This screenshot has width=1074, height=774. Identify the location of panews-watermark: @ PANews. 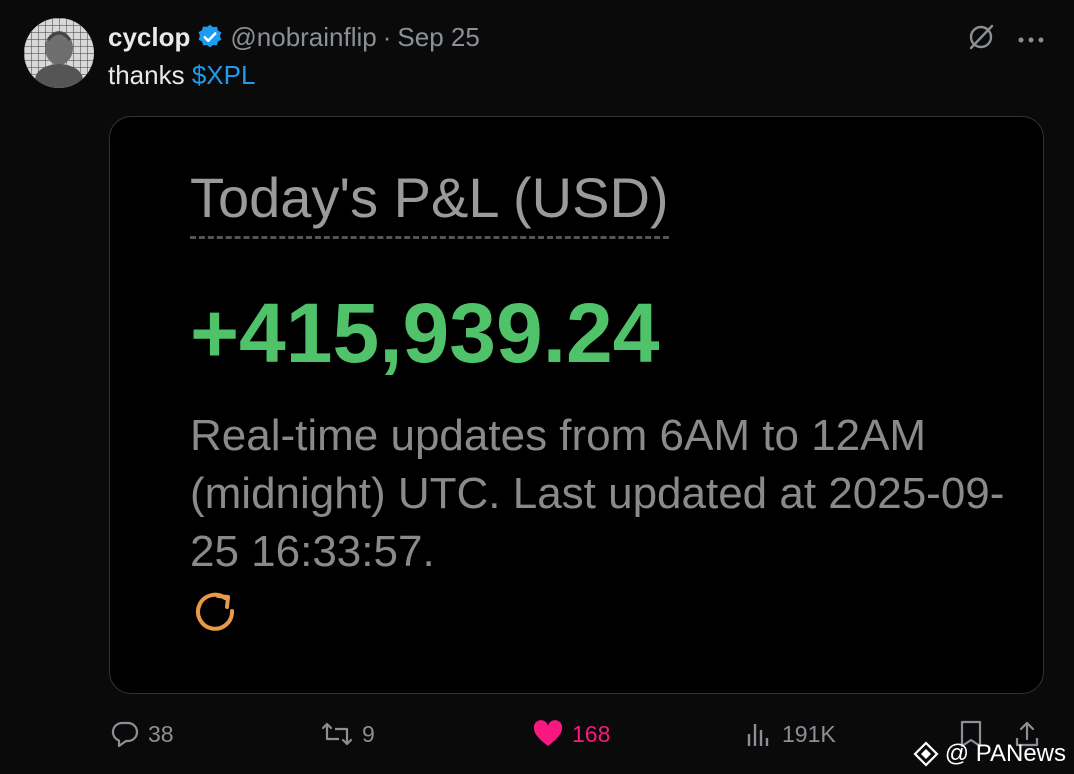
(989, 754).